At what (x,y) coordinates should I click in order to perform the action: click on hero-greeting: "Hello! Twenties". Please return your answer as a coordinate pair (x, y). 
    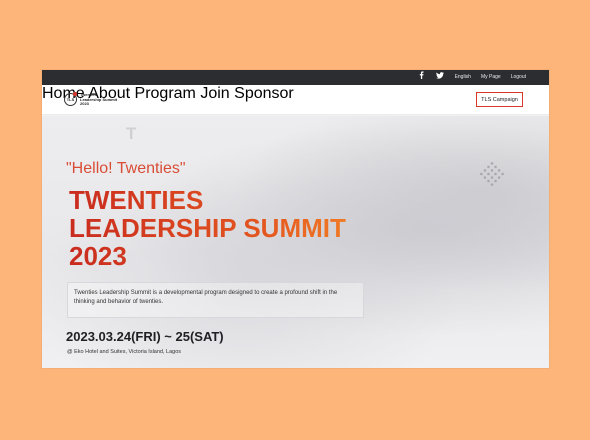
    Looking at the image, I should click on (126, 168).